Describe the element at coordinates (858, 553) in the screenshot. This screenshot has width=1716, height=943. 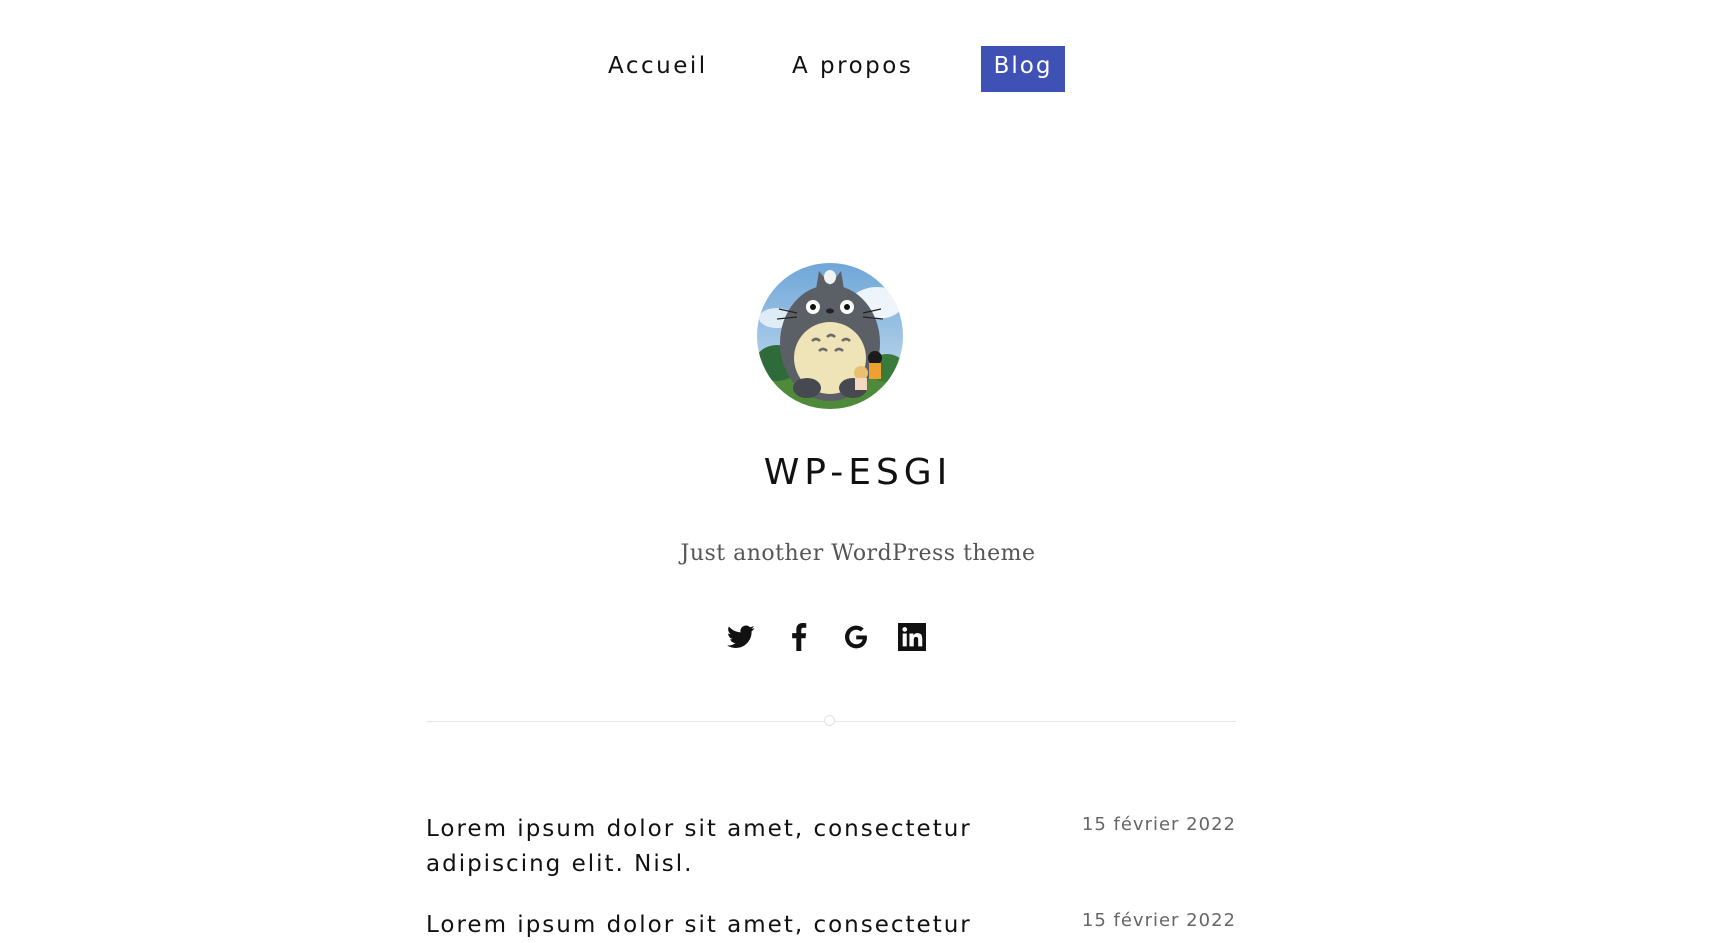
I see `site-tagline: Just another WordPress theme` at that location.